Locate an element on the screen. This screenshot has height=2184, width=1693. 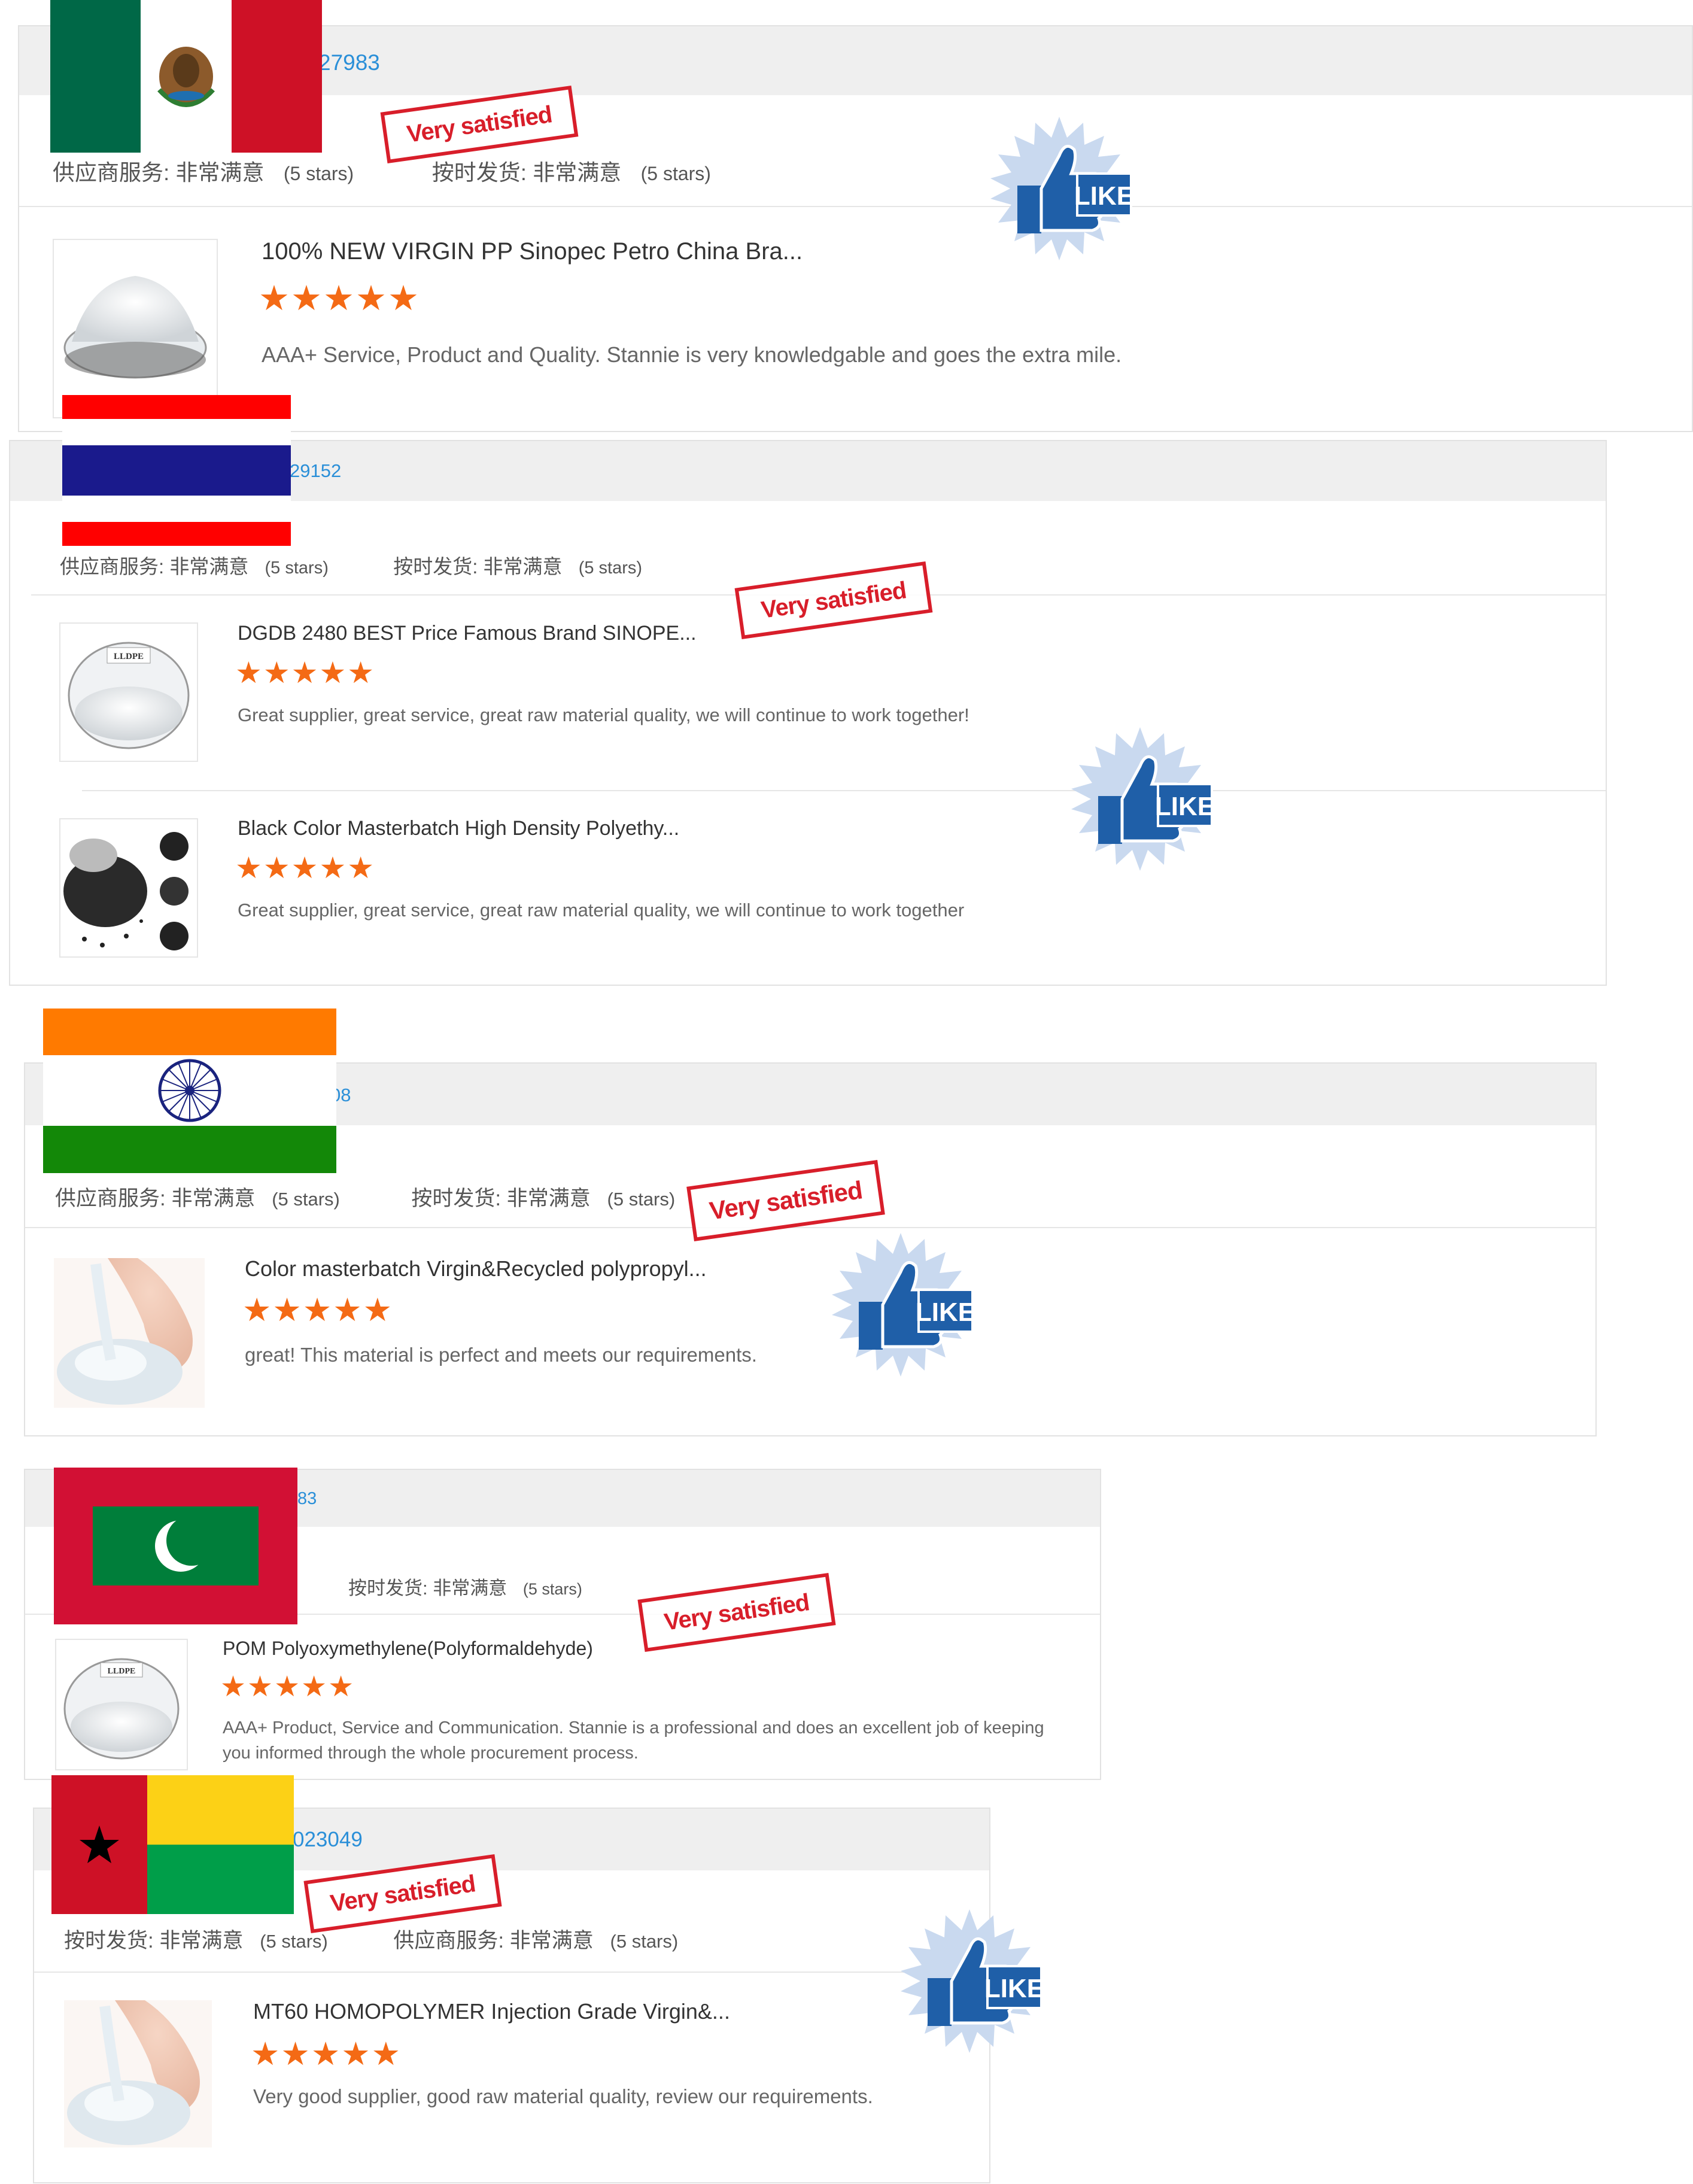
white-pellets-icon is located at coordinates (135, 327).